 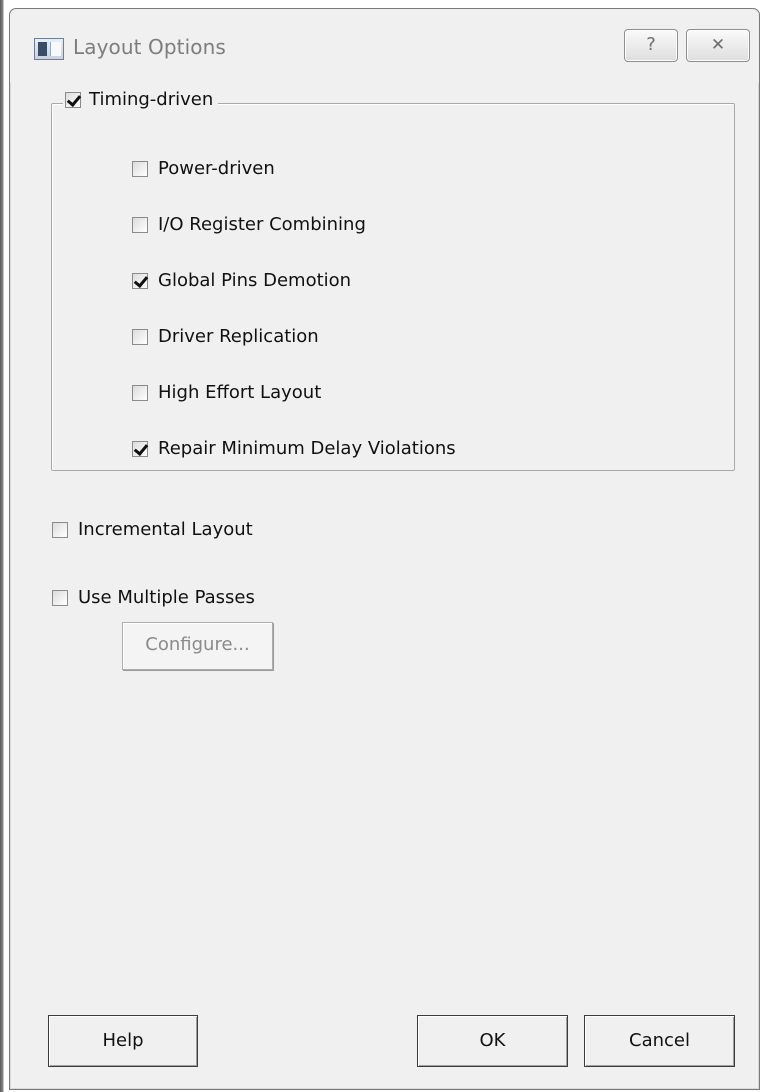 I want to click on repair-minimum-delay-violations-label: Repair Minimum Delay Violations, so click(x=307, y=448).